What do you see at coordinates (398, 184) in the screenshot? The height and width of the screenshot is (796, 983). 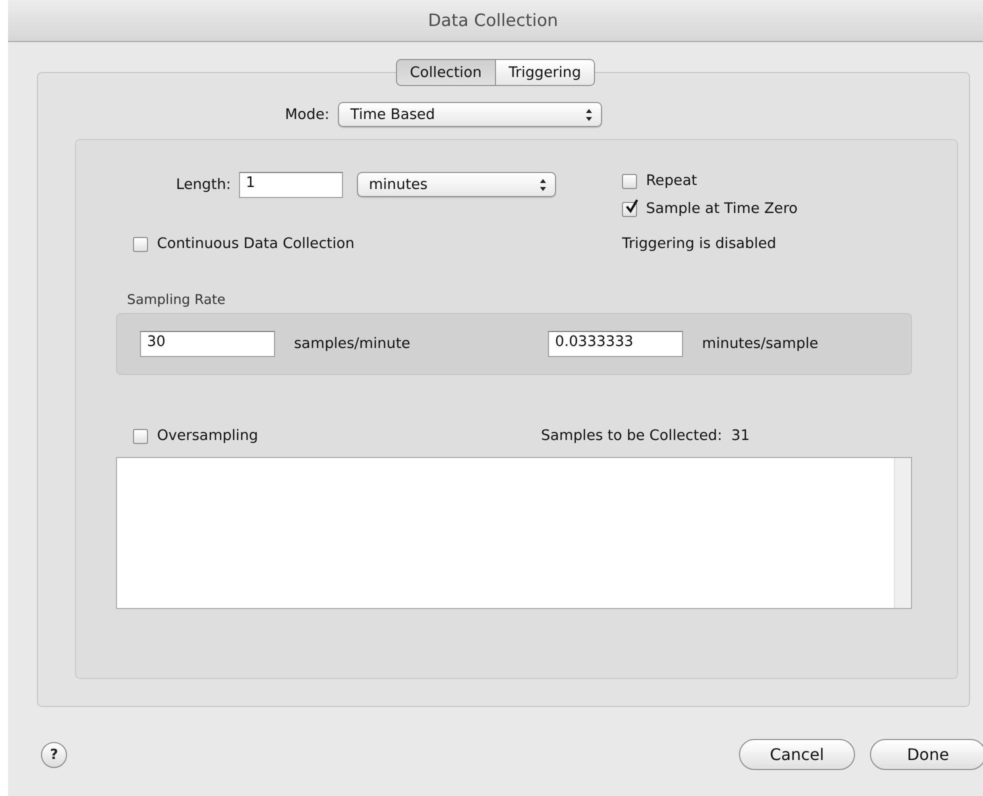 I see `select-value: minutes` at bounding box center [398, 184].